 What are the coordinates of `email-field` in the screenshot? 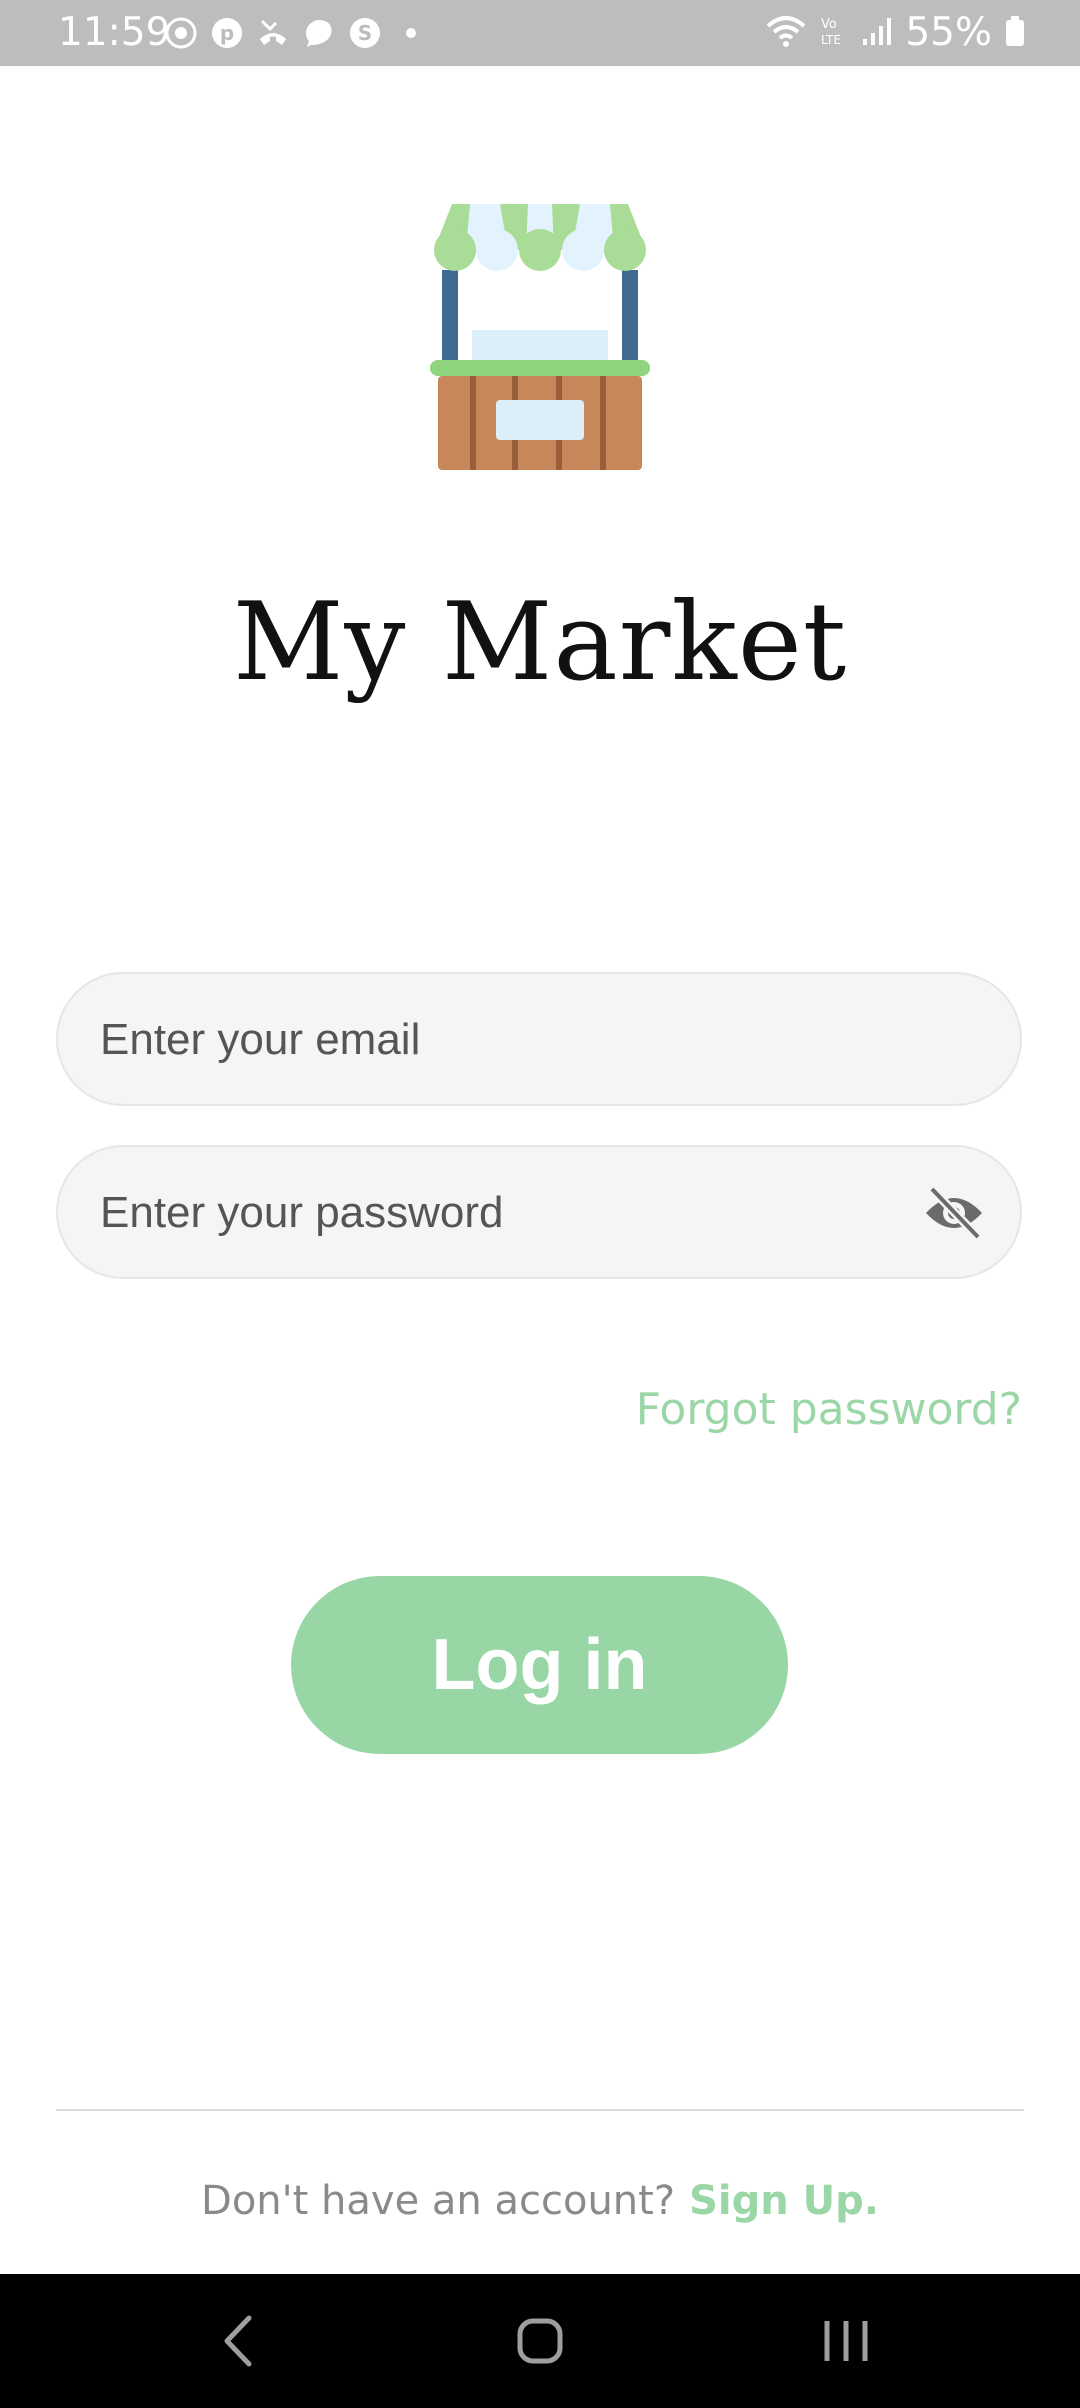 It's located at (539, 1039).